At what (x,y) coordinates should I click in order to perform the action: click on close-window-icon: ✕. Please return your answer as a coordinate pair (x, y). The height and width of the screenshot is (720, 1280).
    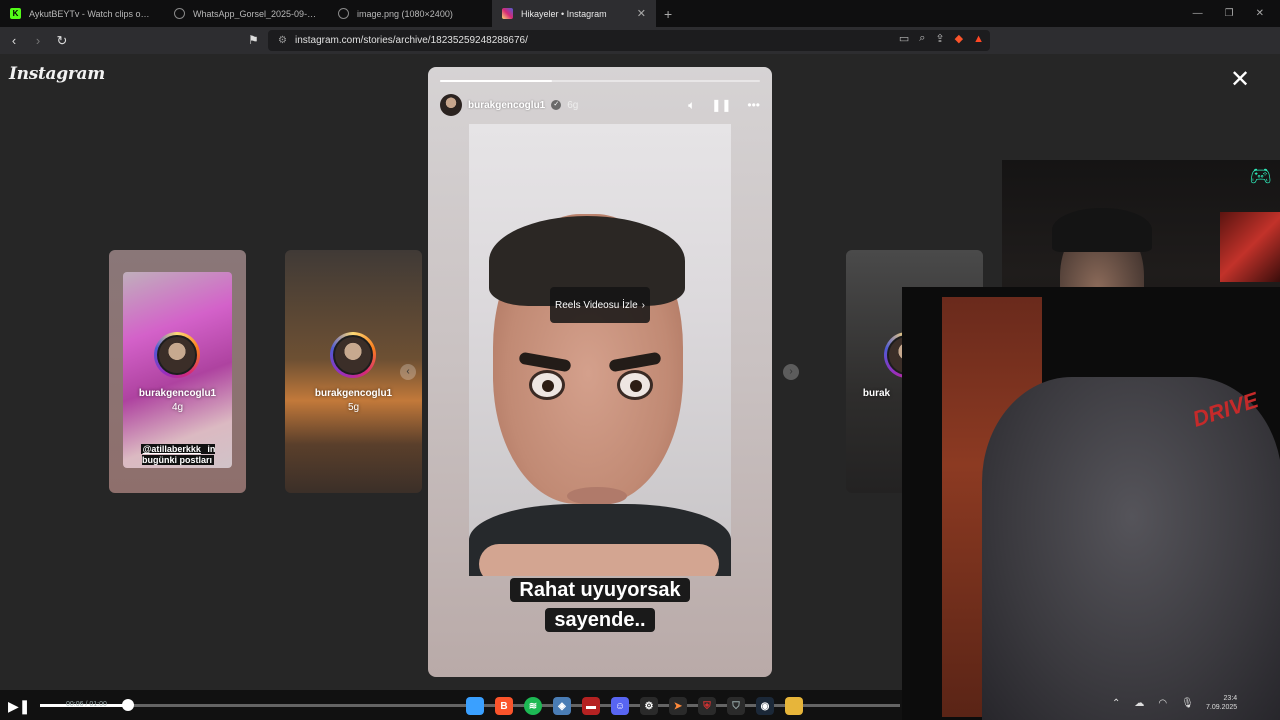
    Looking at the image, I should click on (1260, 13).